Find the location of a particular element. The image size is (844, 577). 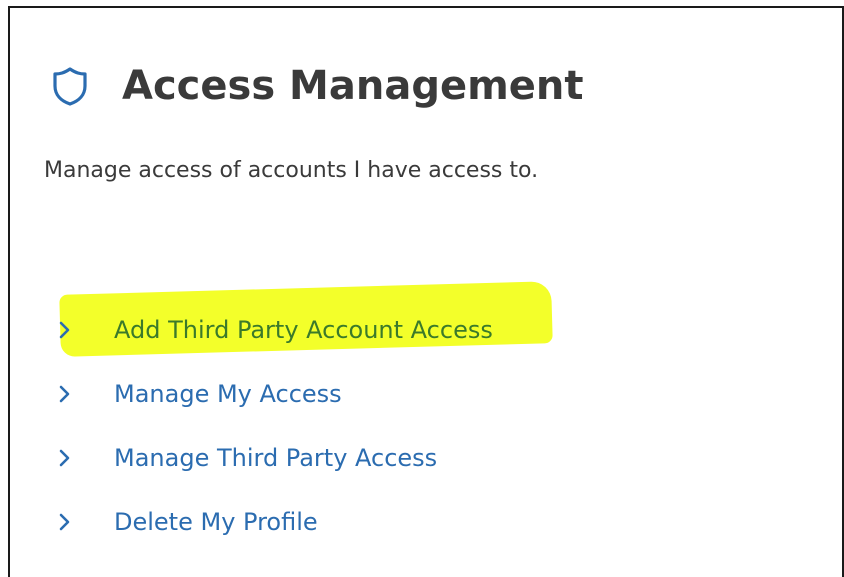

manage-third-party-access-link: Manage Third Party Access is located at coordinates (275, 458).